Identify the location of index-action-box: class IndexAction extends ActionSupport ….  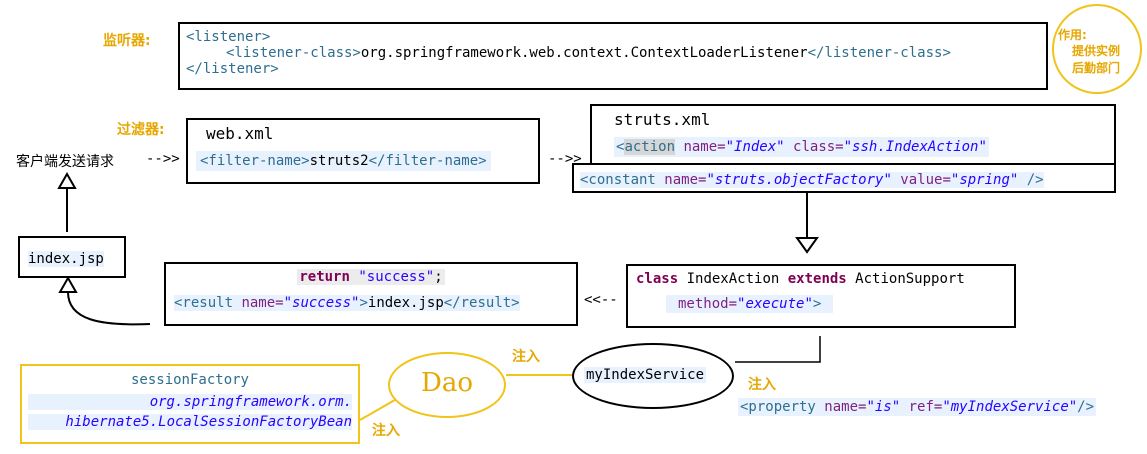
(821, 296).